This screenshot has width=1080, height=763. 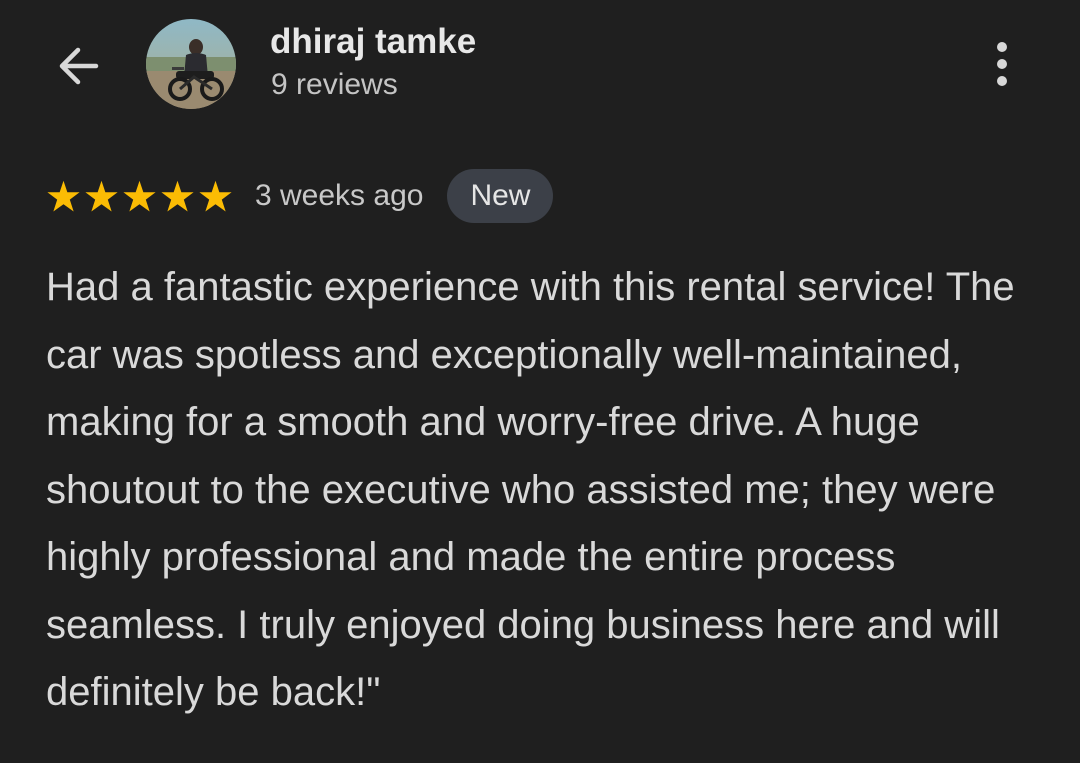 I want to click on avatar, so click(x=191, y=64).